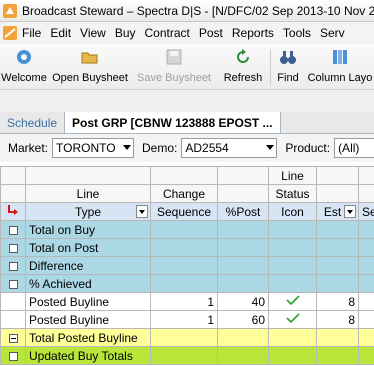  What do you see at coordinates (174, 66) in the screenshot?
I see `save-buysheet-button: Save Buysheet` at bounding box center [174, 66].